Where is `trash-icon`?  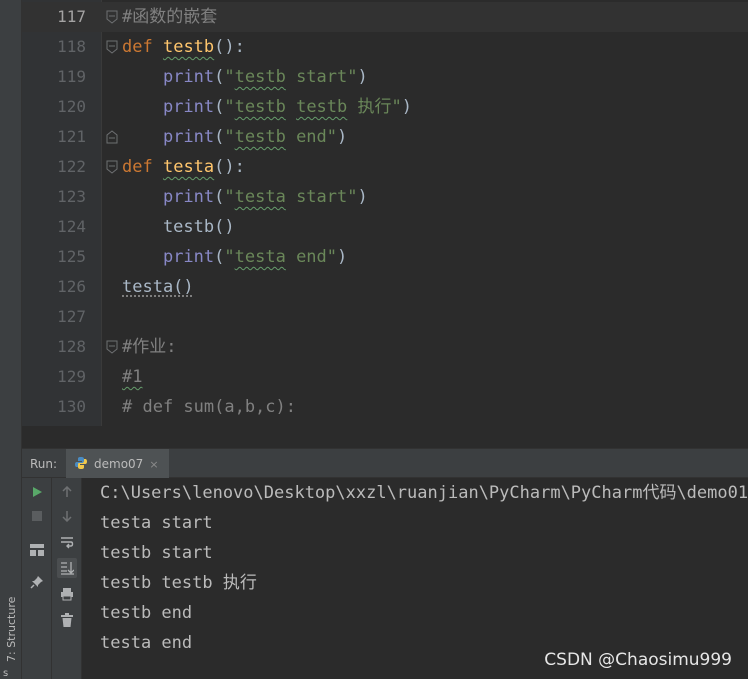
trash-icon is located at coordinates (67, 620).